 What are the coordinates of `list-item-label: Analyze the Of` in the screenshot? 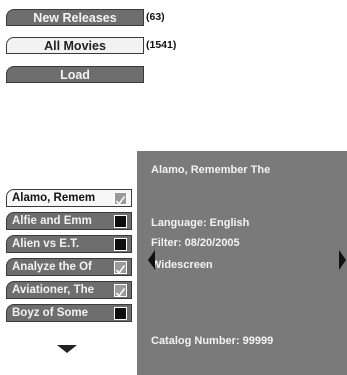 It's located at (52, 267).